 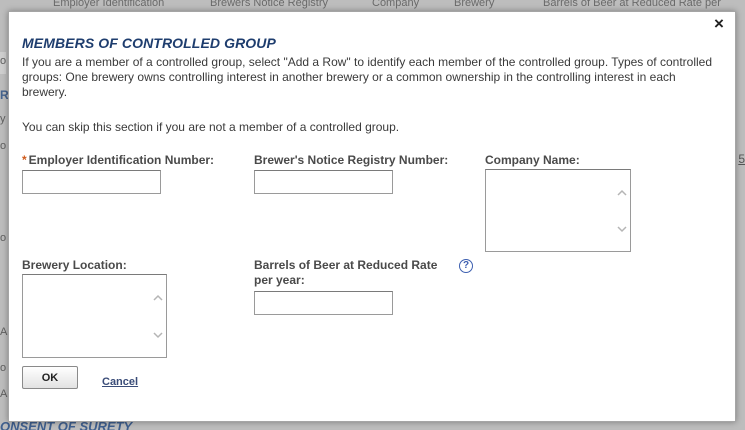 I want to click on ein-label-text: Employer Identification Number:, so click(x=121, y=160).